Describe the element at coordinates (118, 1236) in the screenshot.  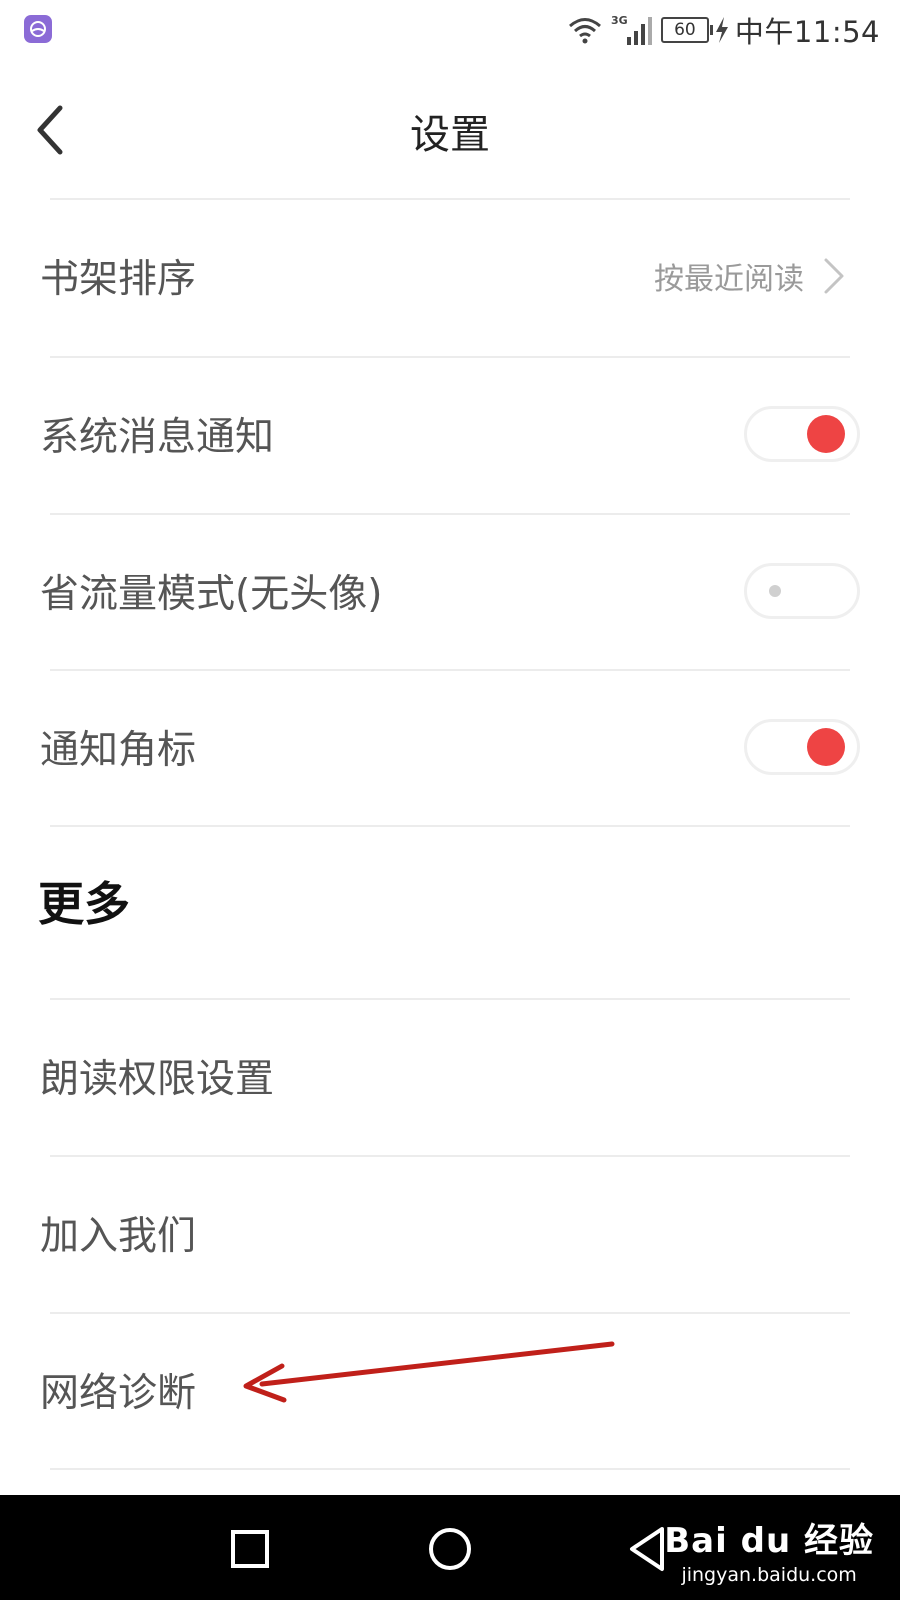
I see `join-us-label: 加入我们` at that location.